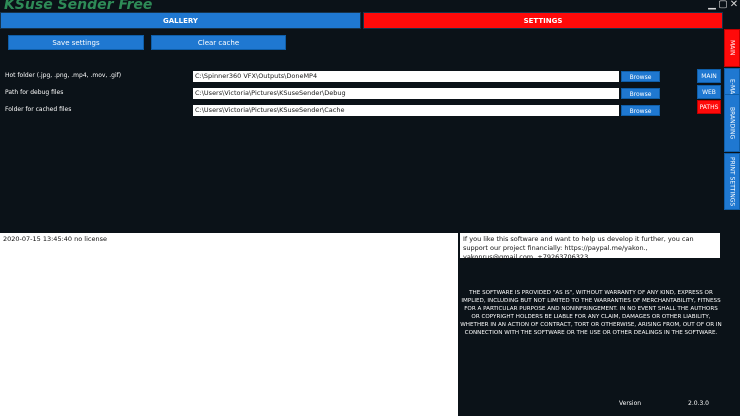  What do you see at coordinates (630, 403) in the screenshot?
I see `version-label: Version` at bounding box center [630, 403].